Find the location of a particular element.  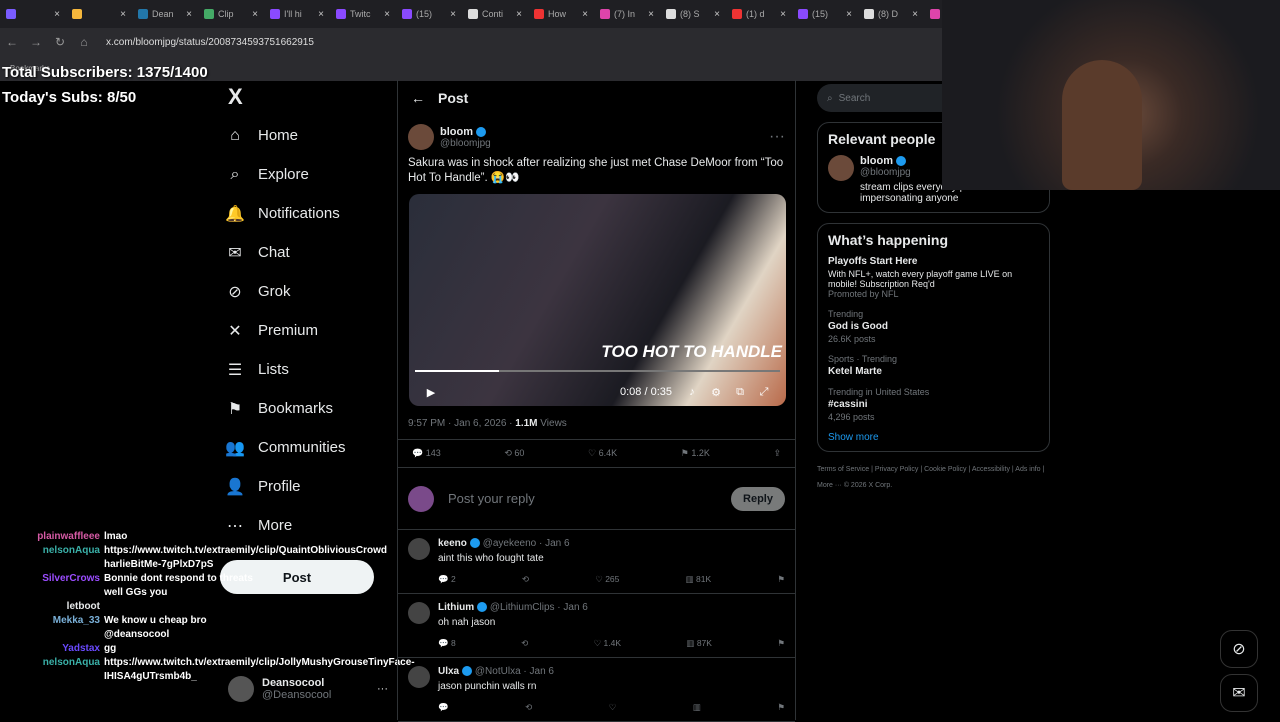

browser-tab: How × is located at coordinates (561, 14).